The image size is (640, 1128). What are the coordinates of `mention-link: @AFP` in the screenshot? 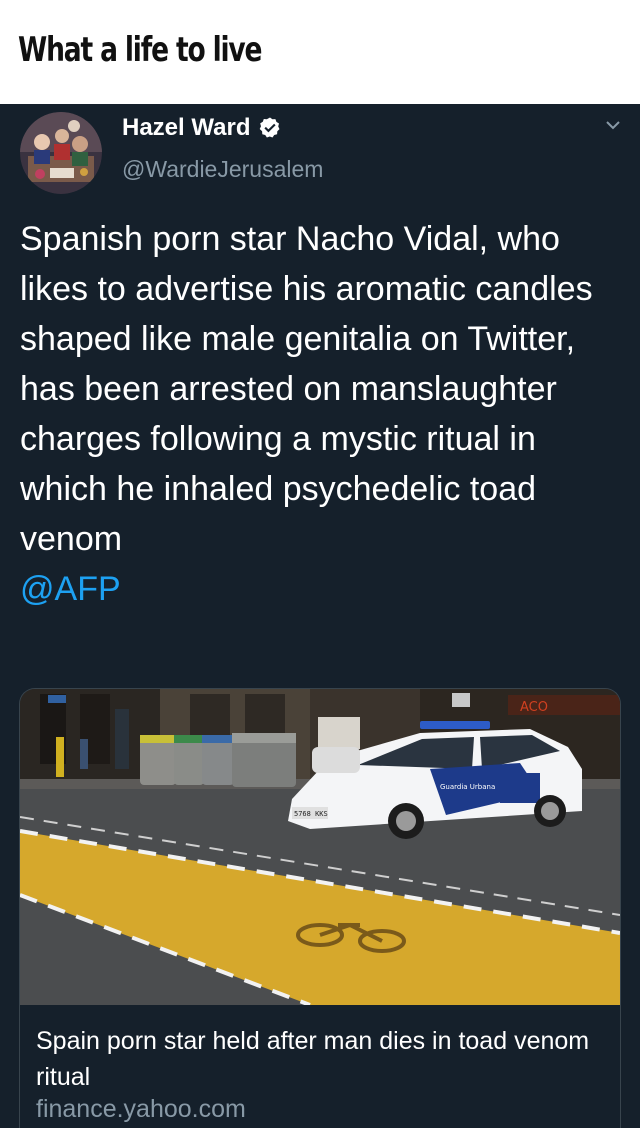 It's located at (320, 589).